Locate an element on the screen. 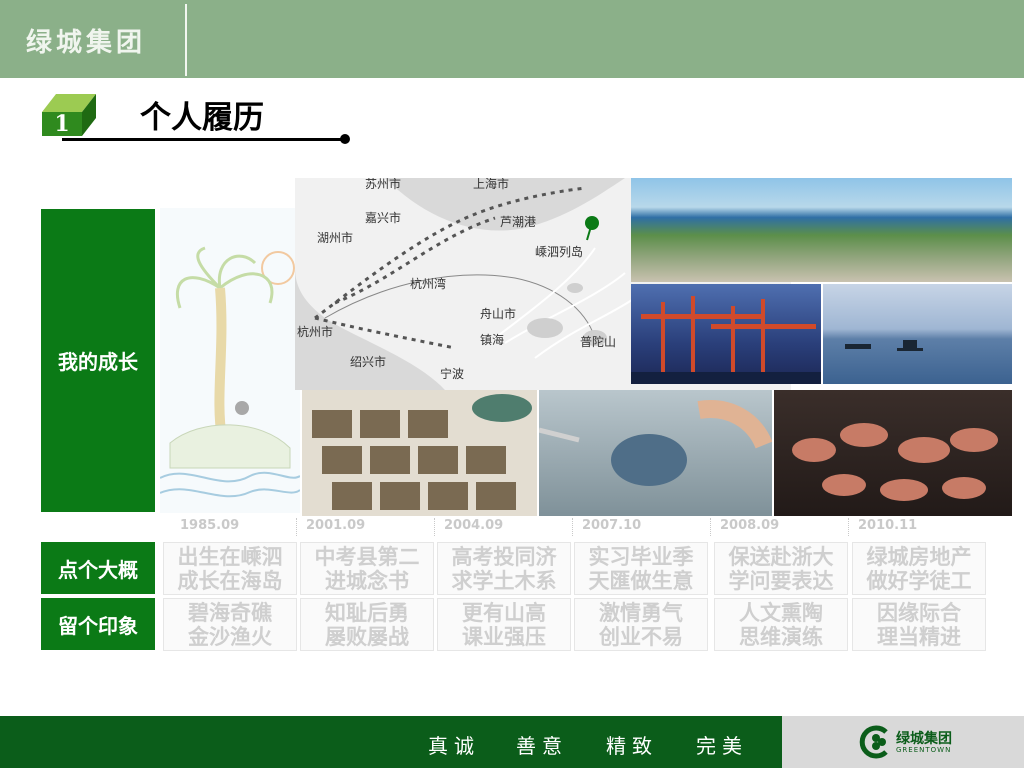 This screenshot has height=768, width=1024. impression-cell: 碧海奇礁 金沙渔火 is located at coordinates (230, 624).